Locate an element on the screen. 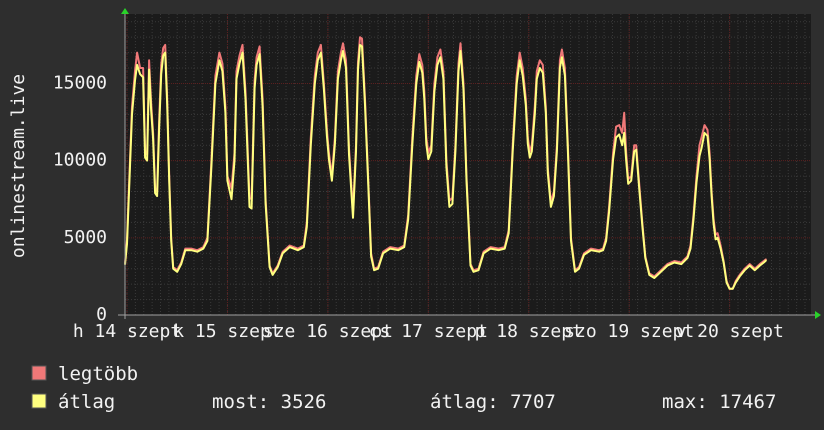 The image size is (824, 430). stat-most: most: 3526 is located at coordinates (269, 402).